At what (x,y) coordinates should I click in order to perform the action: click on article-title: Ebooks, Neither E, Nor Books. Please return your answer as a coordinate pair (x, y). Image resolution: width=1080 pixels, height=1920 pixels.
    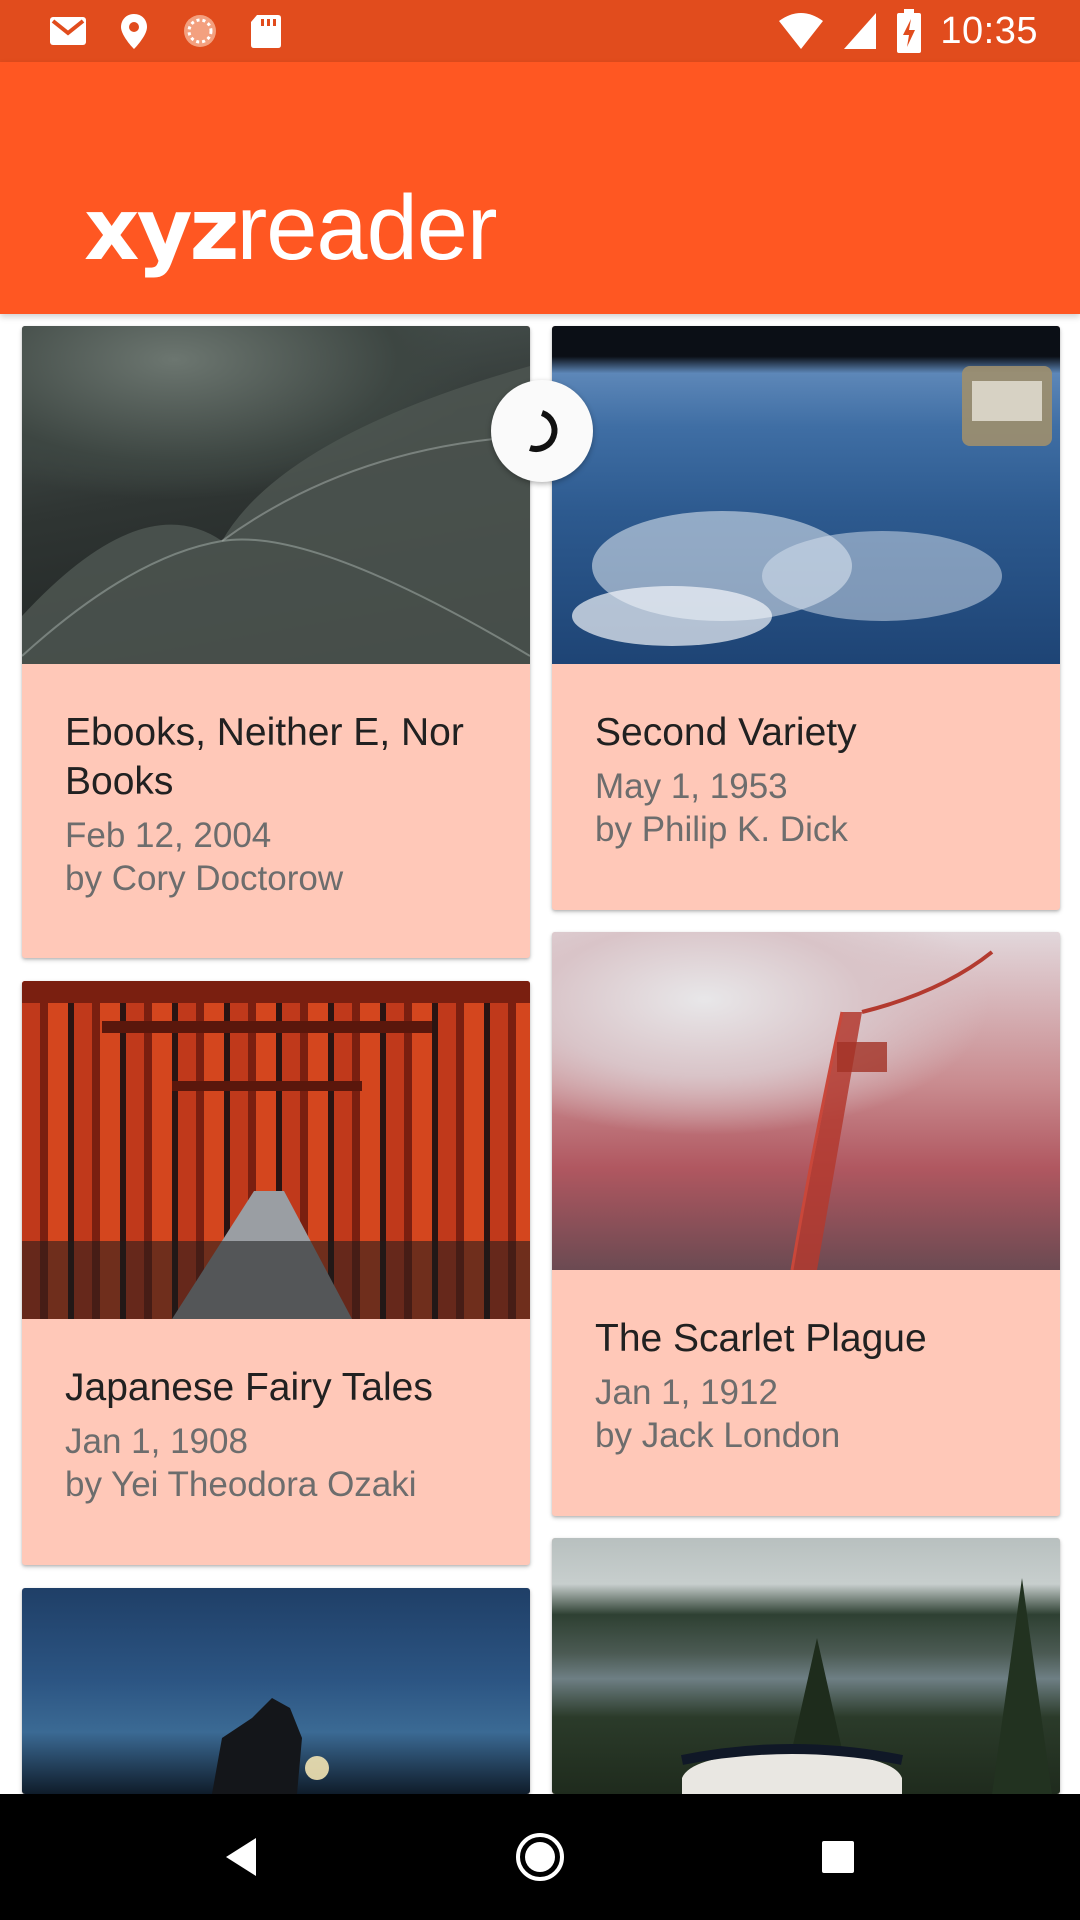
    Looking at the image, I should click on (264, 757).